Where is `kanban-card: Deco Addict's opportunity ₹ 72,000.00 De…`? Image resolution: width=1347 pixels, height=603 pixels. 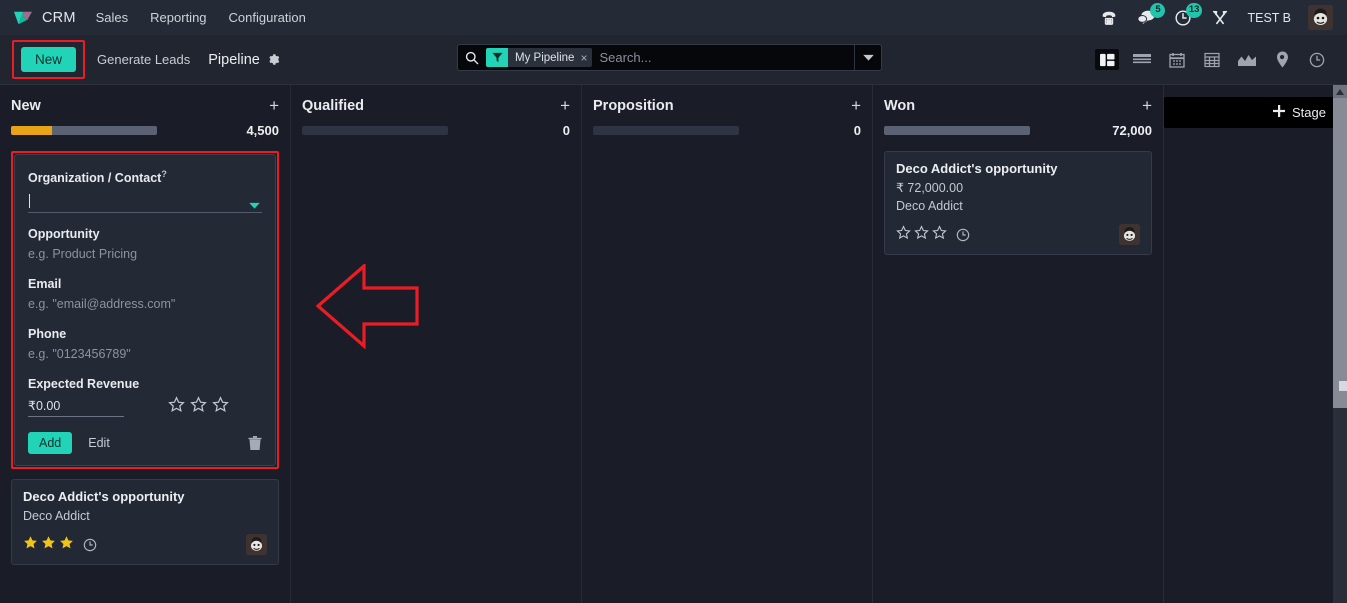
kanban-card: Deco Addict's opportunity ₹ 72,000.00 De… is located at coordinates (1018, 203).